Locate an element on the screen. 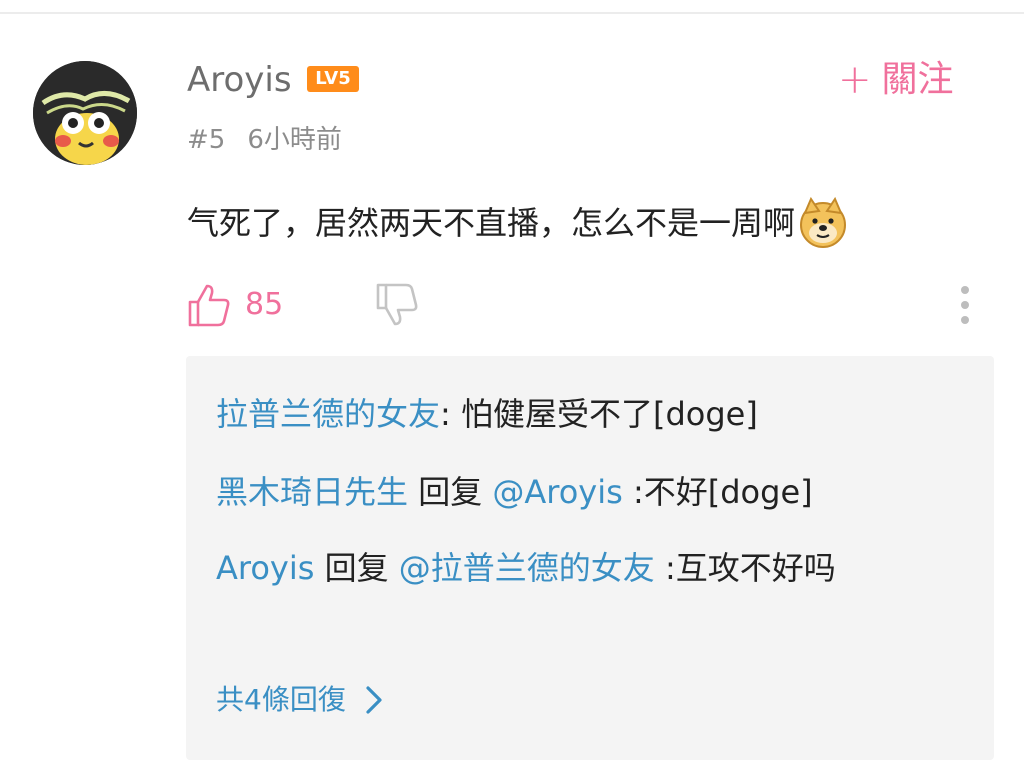 Image resolution: width=1024 pixels, height=778 pixels. more-options-button is located at coordinates (965, 305).